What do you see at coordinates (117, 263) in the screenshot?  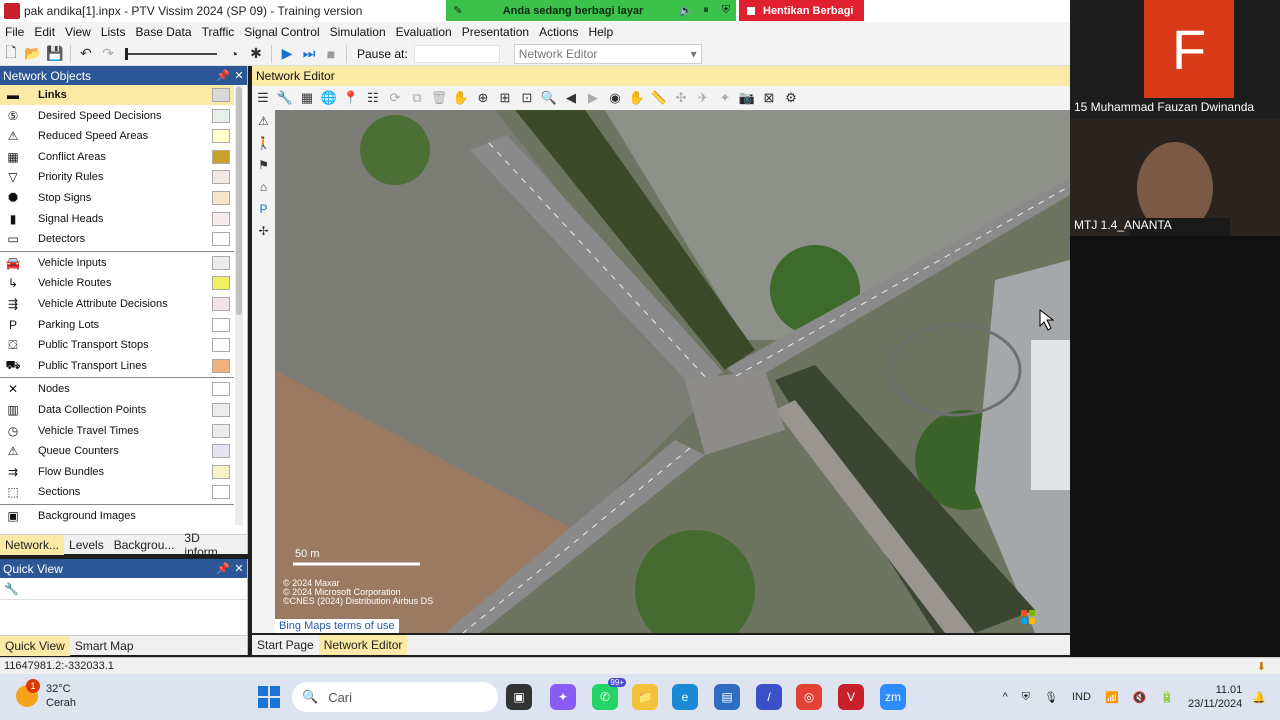 I see `network-object-vehicle-inputs: 🚘 Vehicle Inputs` at bounding box center [117, 263].